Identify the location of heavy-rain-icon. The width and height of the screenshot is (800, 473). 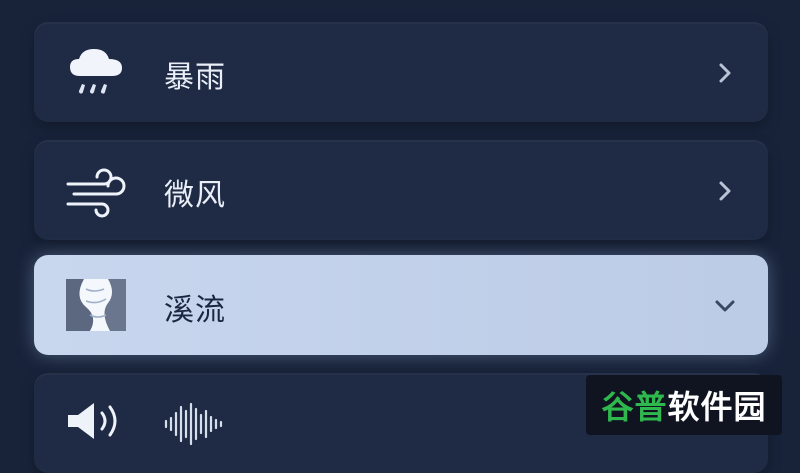
(96, 71).